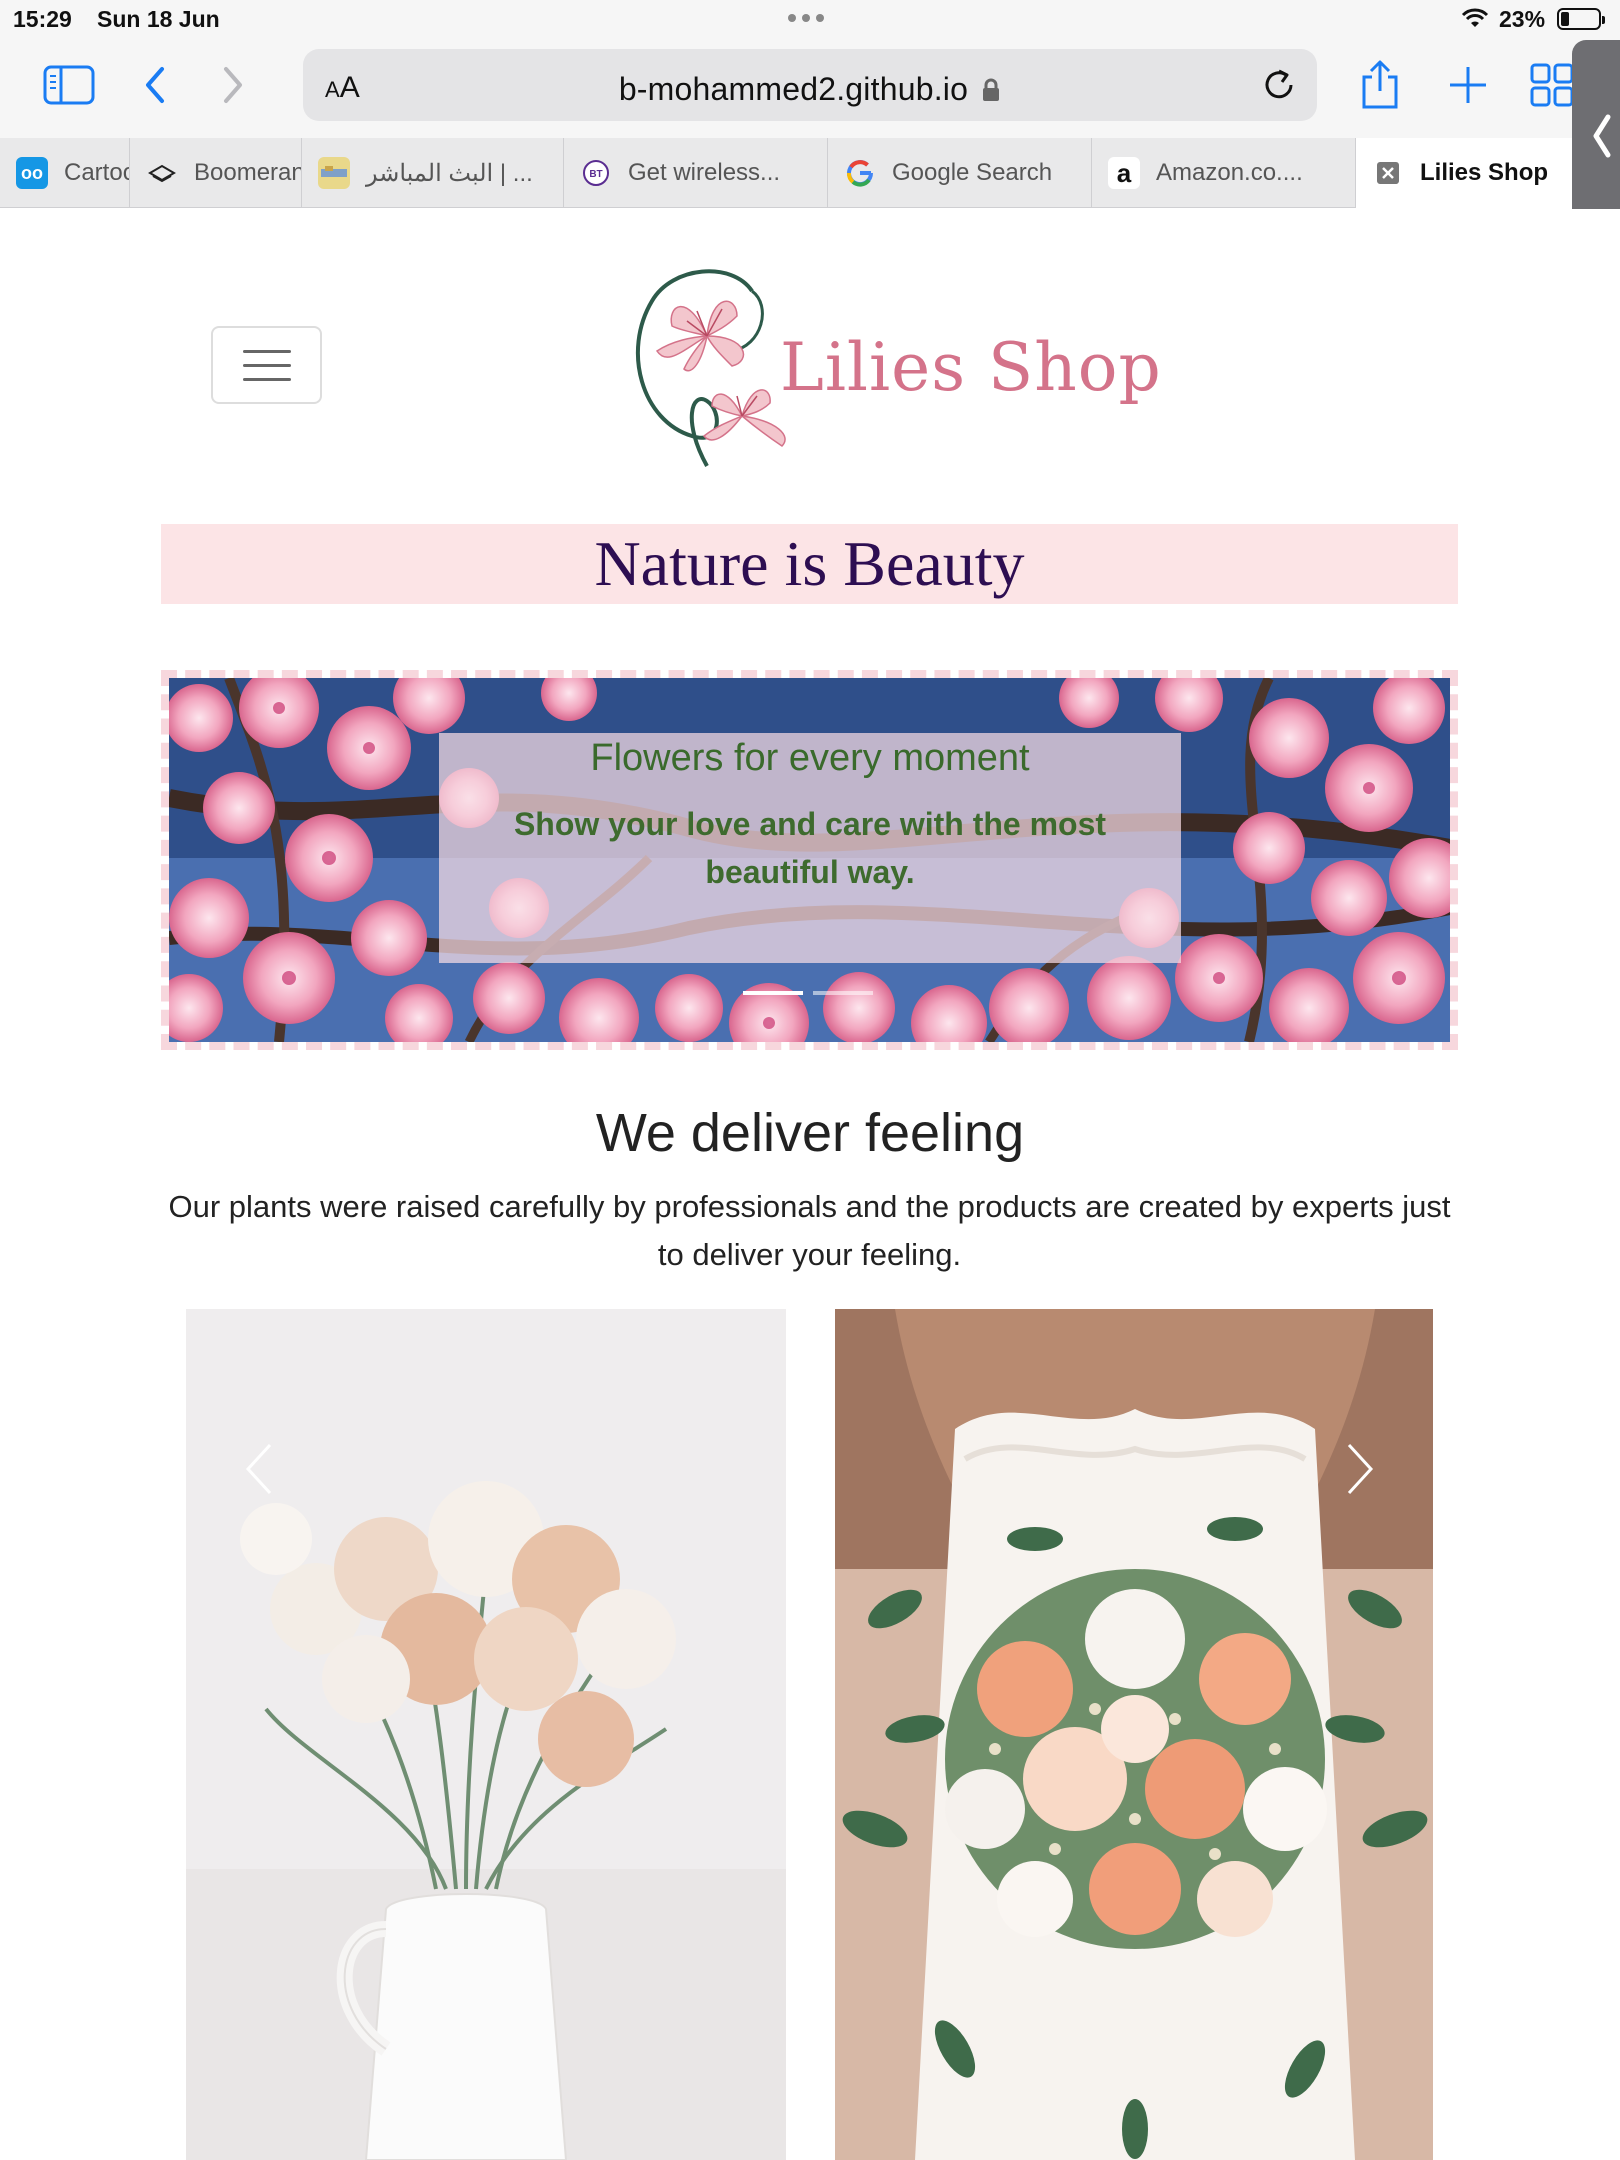 Image resolution: width=1620 pixels, height=2160 pixels. I want to click on google-icon, so click(860, 173).